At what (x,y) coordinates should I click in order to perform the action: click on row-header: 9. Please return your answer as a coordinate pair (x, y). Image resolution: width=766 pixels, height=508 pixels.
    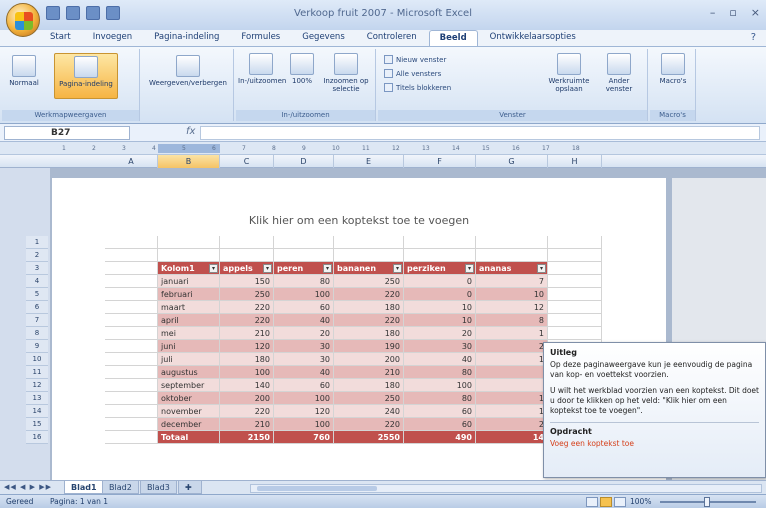
    Looking at the image, I should click on (37, 346).